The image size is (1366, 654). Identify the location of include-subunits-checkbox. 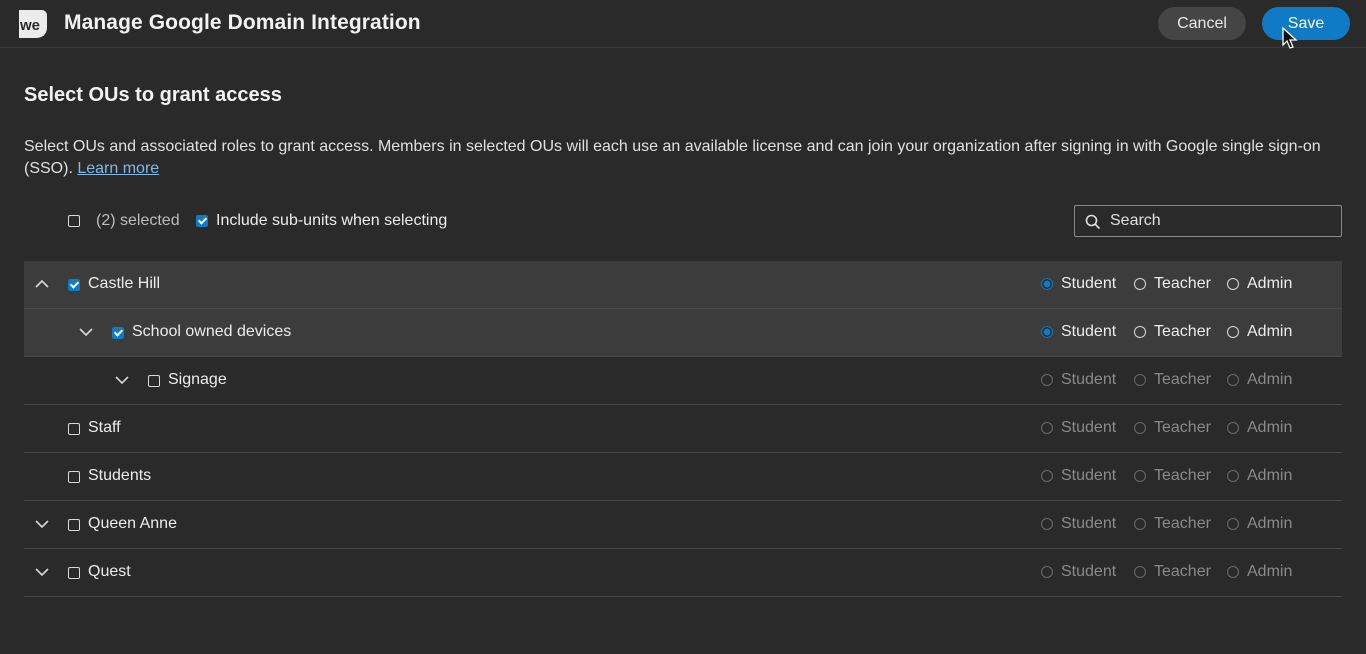
(202, 221).